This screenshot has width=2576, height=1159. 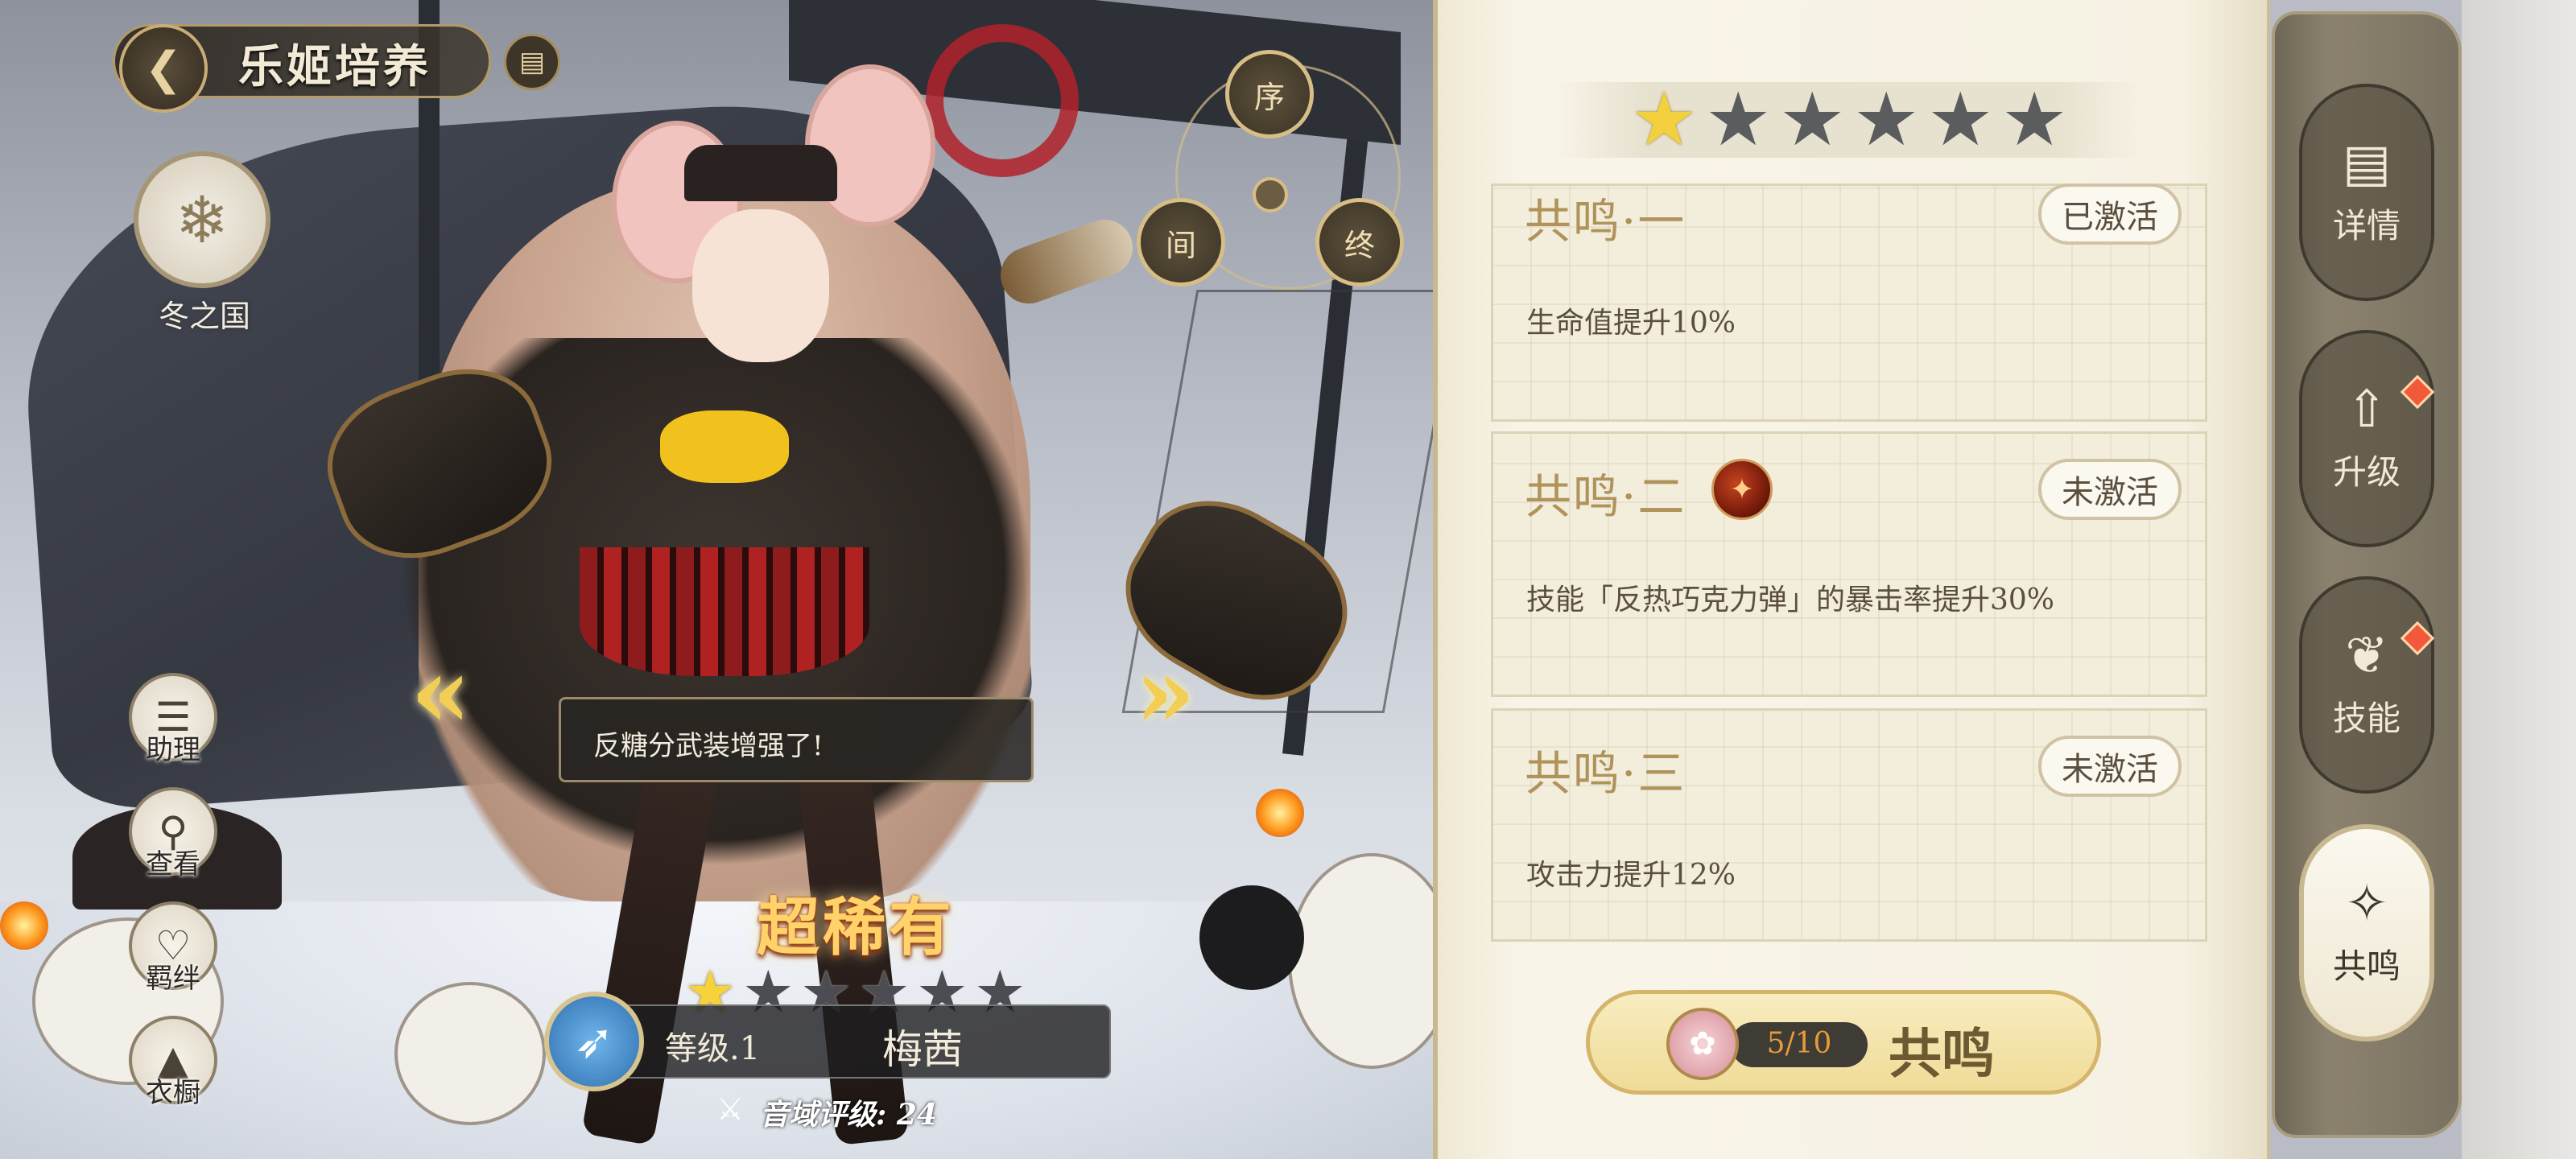 What do you see at coordinates (1605, 221) in the screenshot?
I see `resonance-card-title: 共鸣·一` at bounding box center [1605, 221].